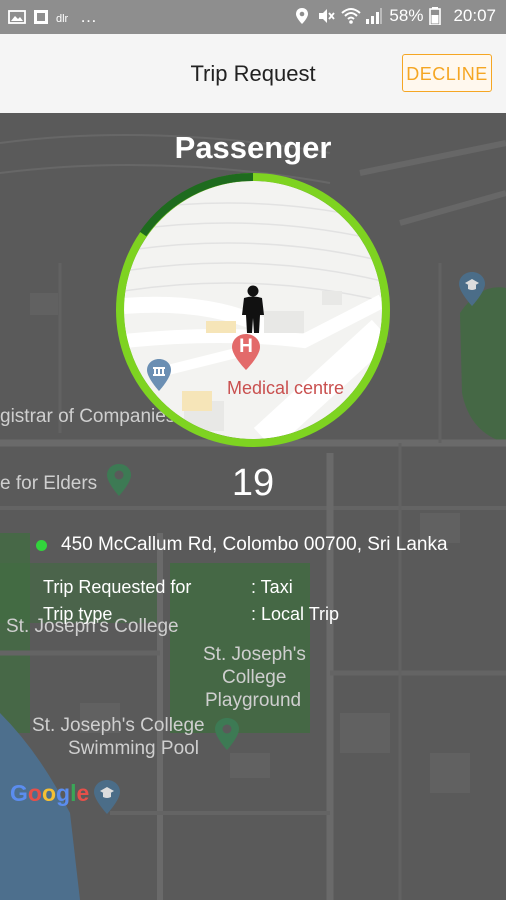 The image size is (506, 900). I want to click on app-bar: Trip Request DECLINE, so click(253, 74).